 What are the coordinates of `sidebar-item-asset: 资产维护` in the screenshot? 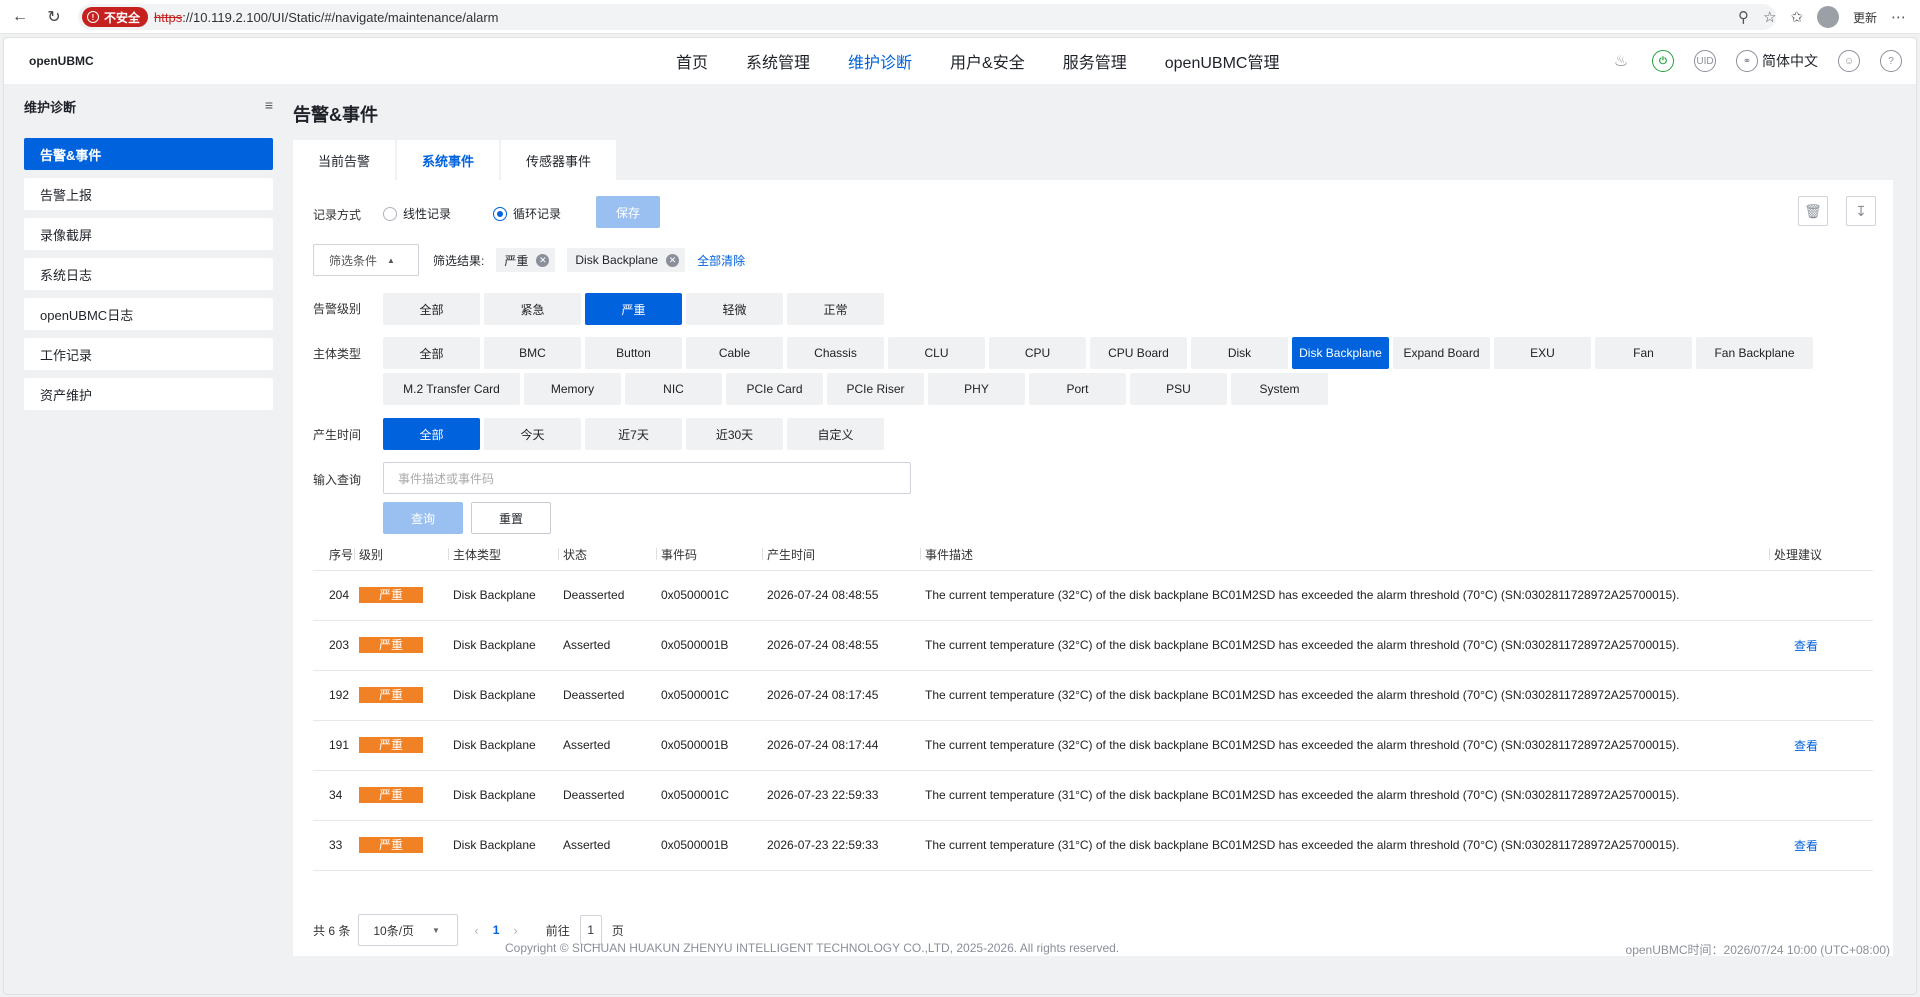 It's located at (148, 394).